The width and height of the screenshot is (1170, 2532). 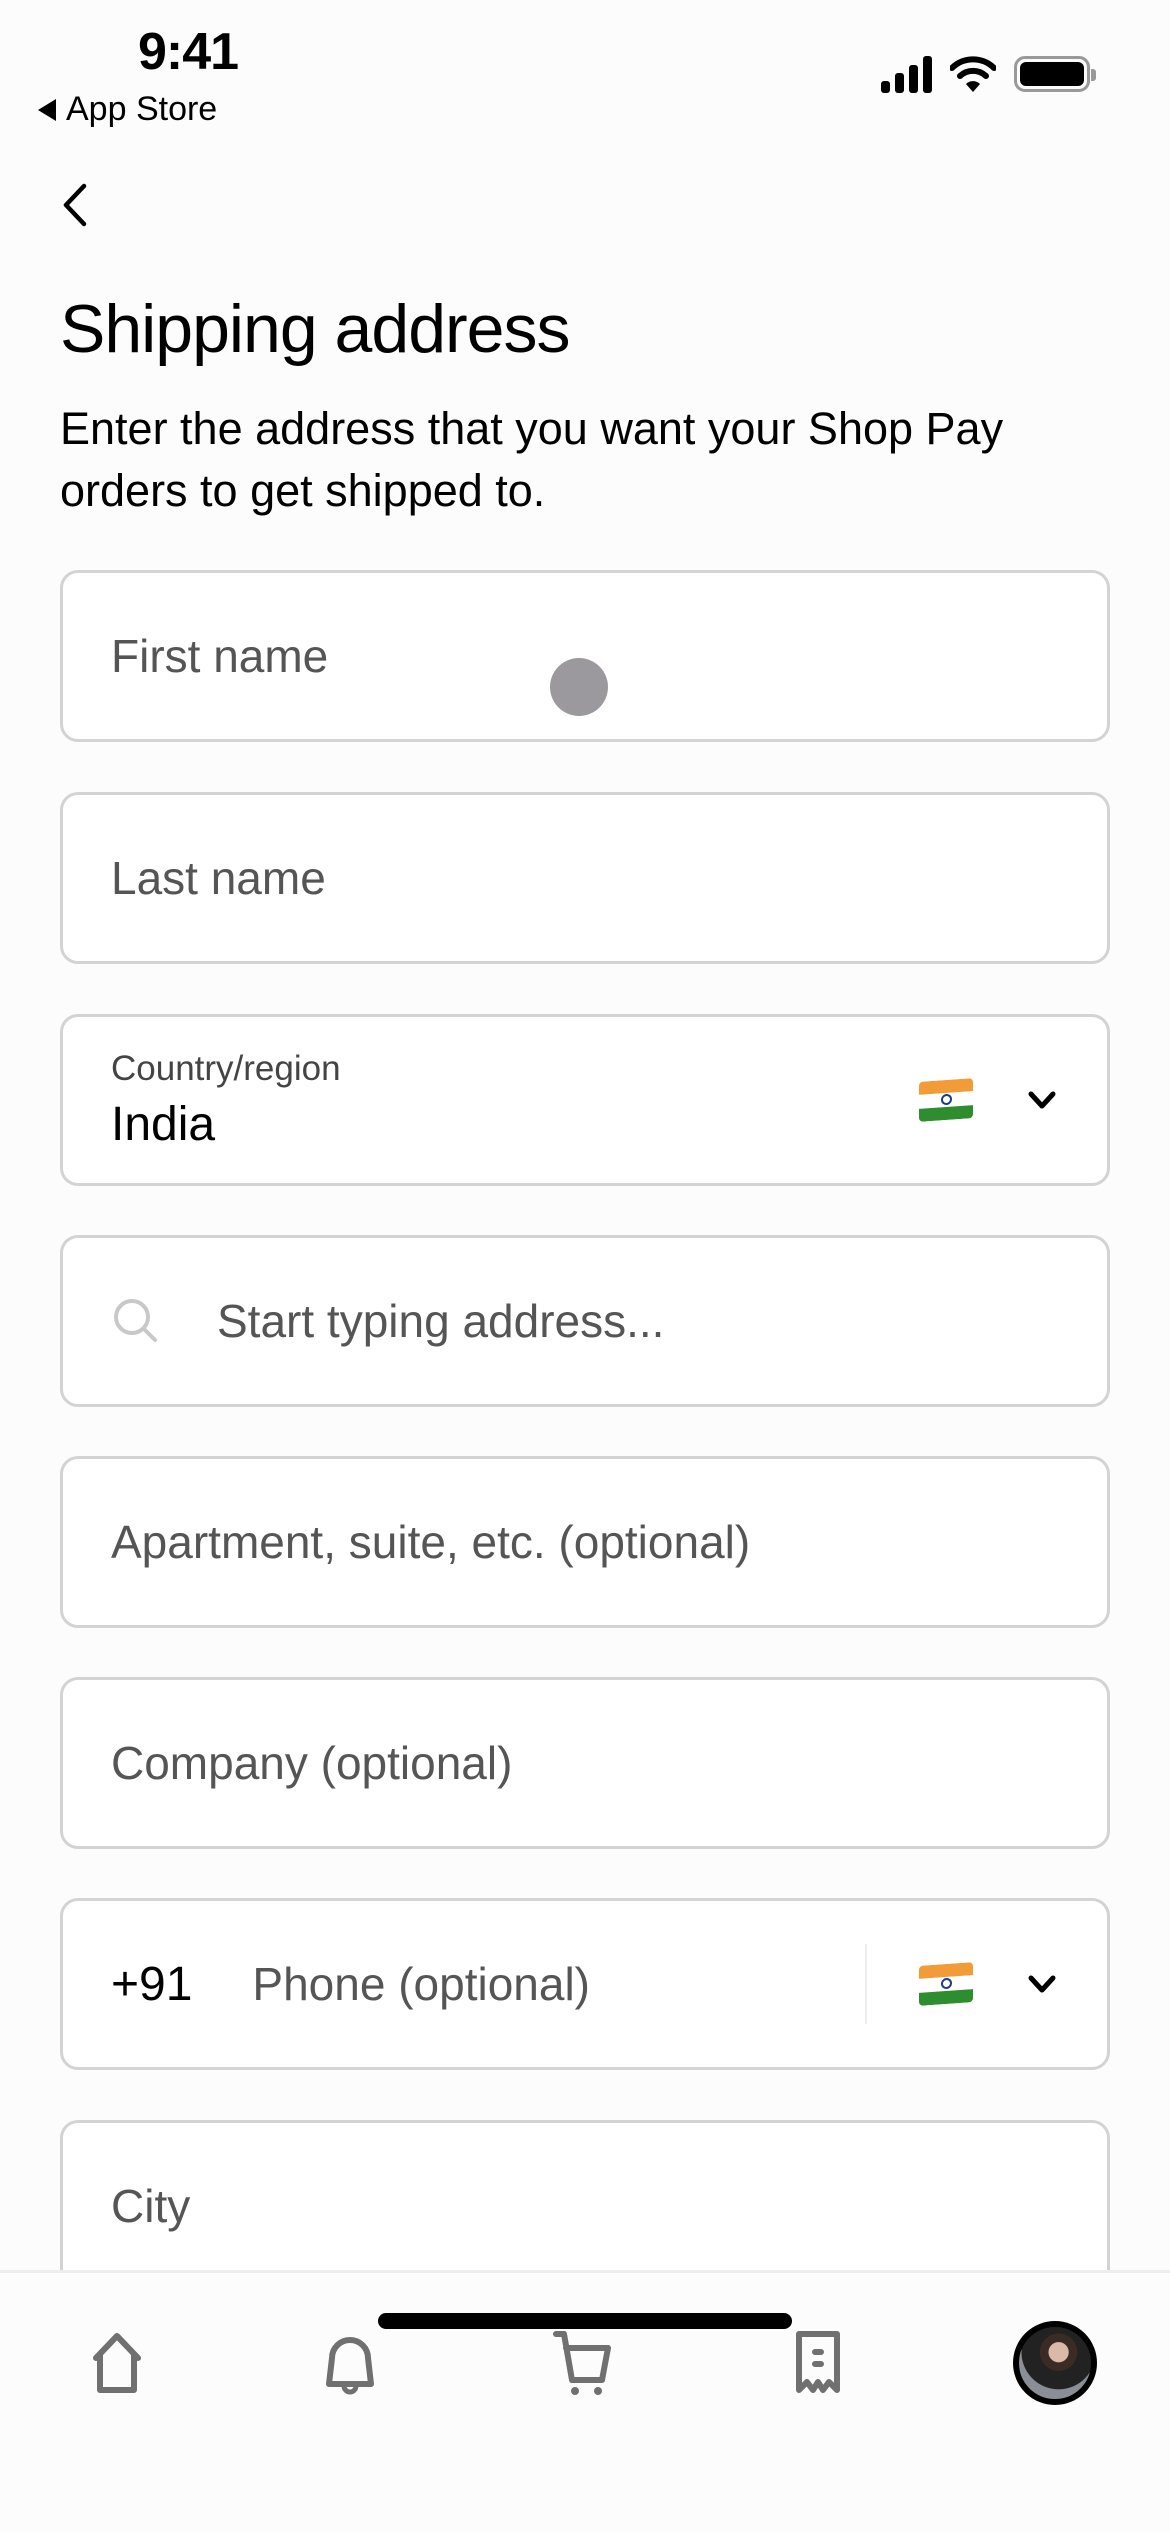 I want to click on last-name-field: Last name, so click(x=585, y=878).